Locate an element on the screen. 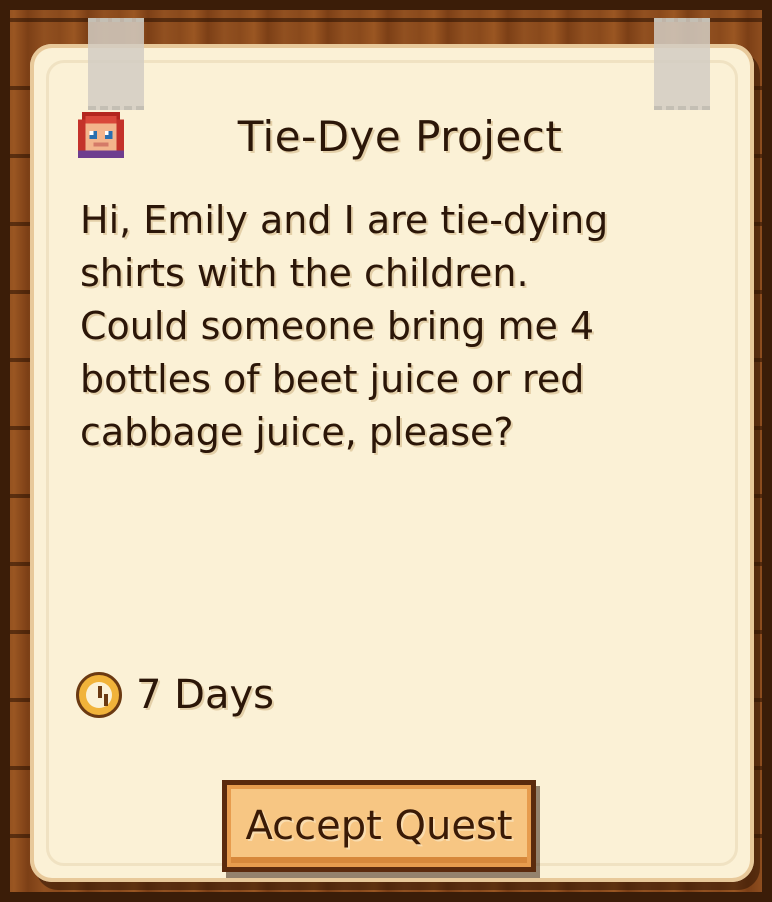  quest-title: Tie-Dye Project is located at coordinates (400, 136).